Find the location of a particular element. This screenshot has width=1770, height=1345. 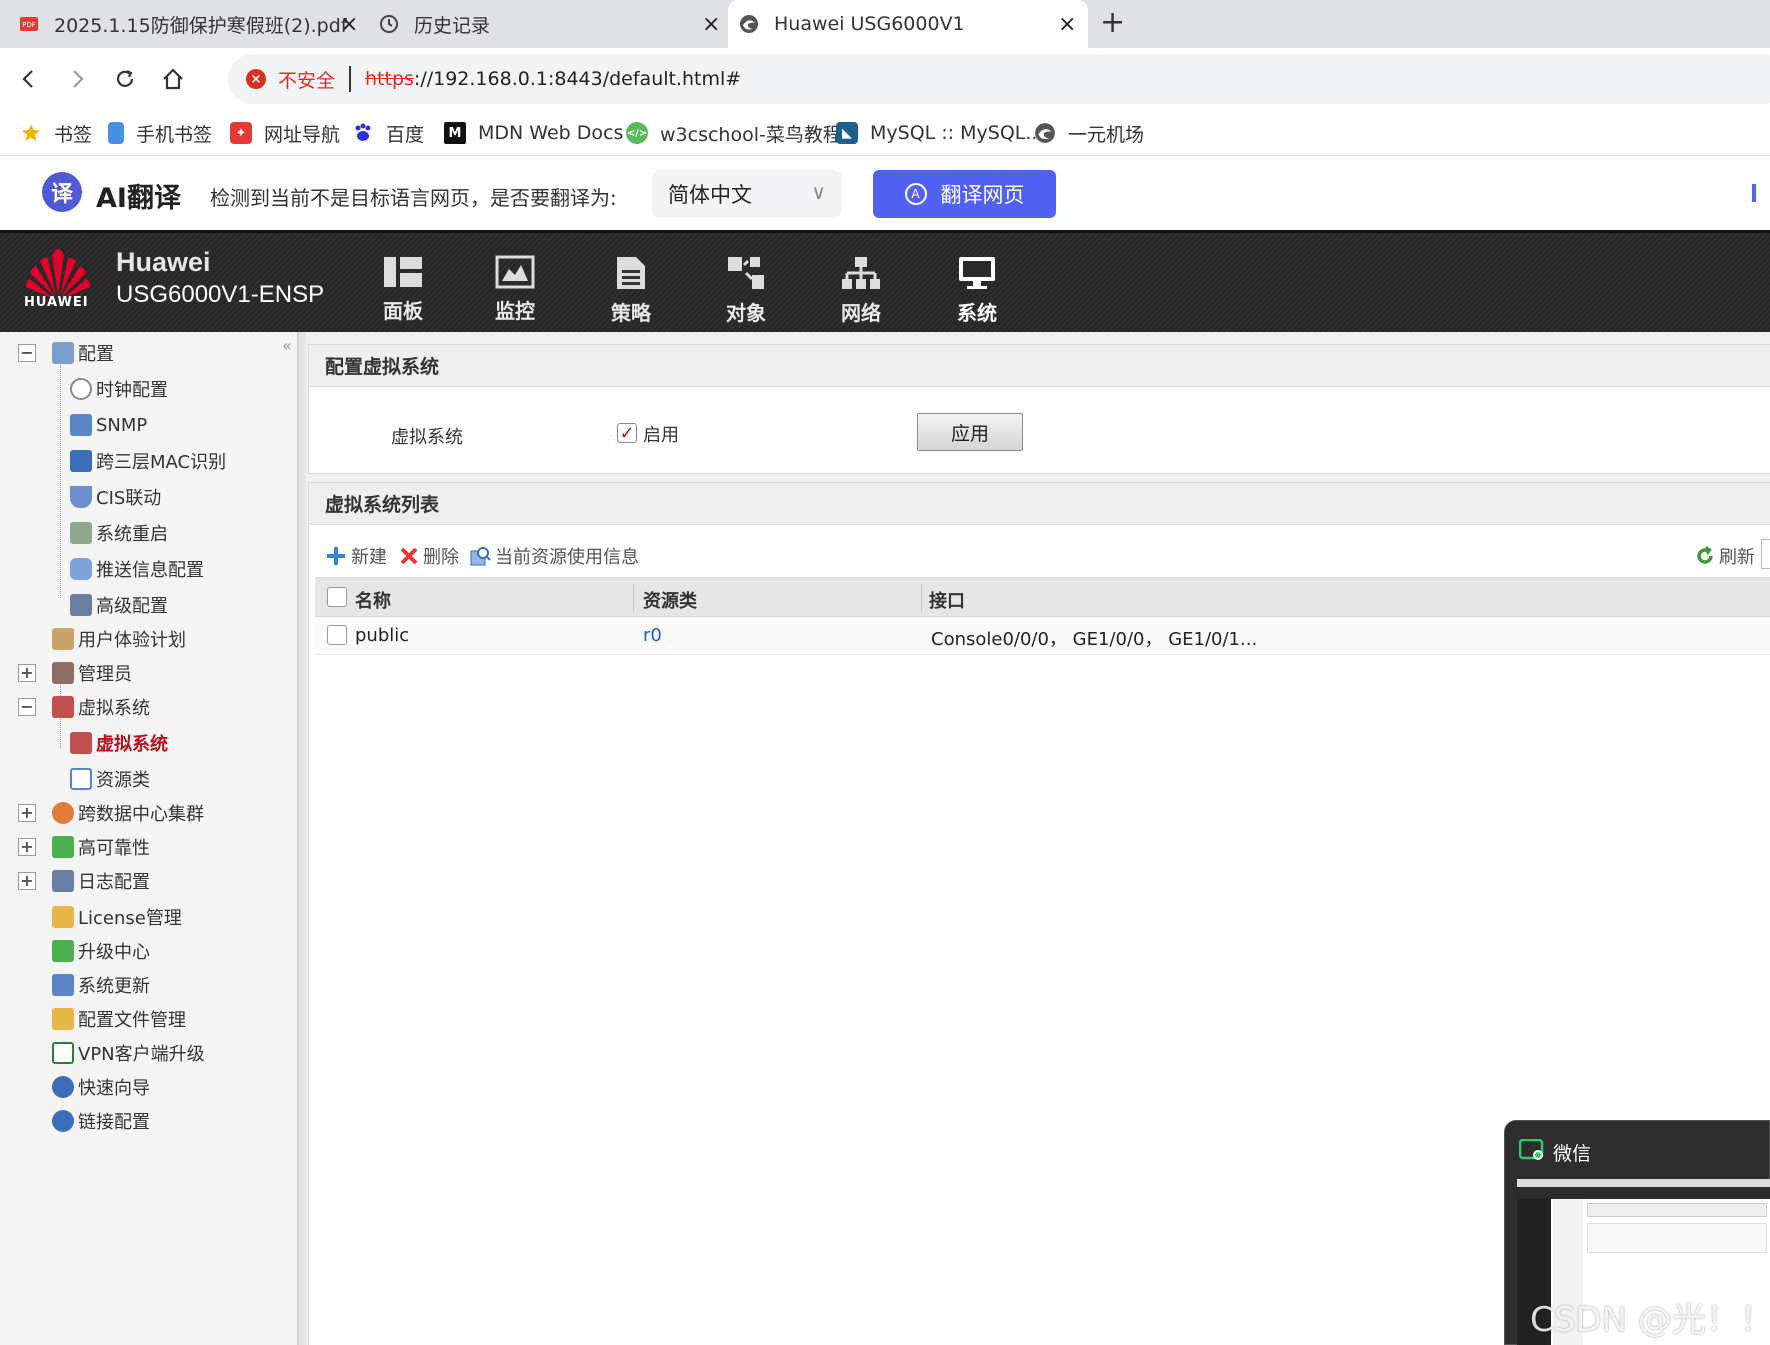

bookmark-item: M MDN Web Docs is located at coordinates (533, 133).